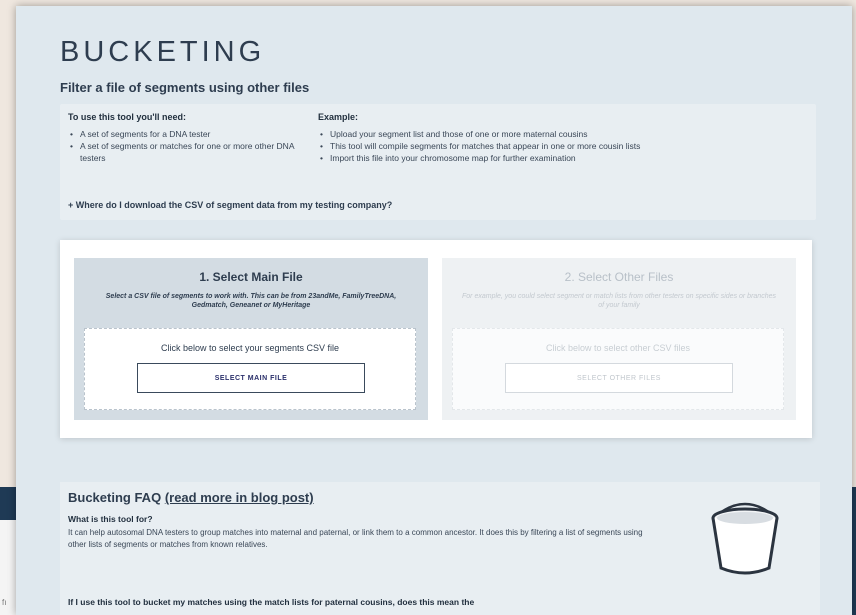 The height and width of the screenshot is (615, 856). What do you see at coordinates (338, 117) in the screenshot?
I see `example-heading: Example:` at bounding box center [338, 117].